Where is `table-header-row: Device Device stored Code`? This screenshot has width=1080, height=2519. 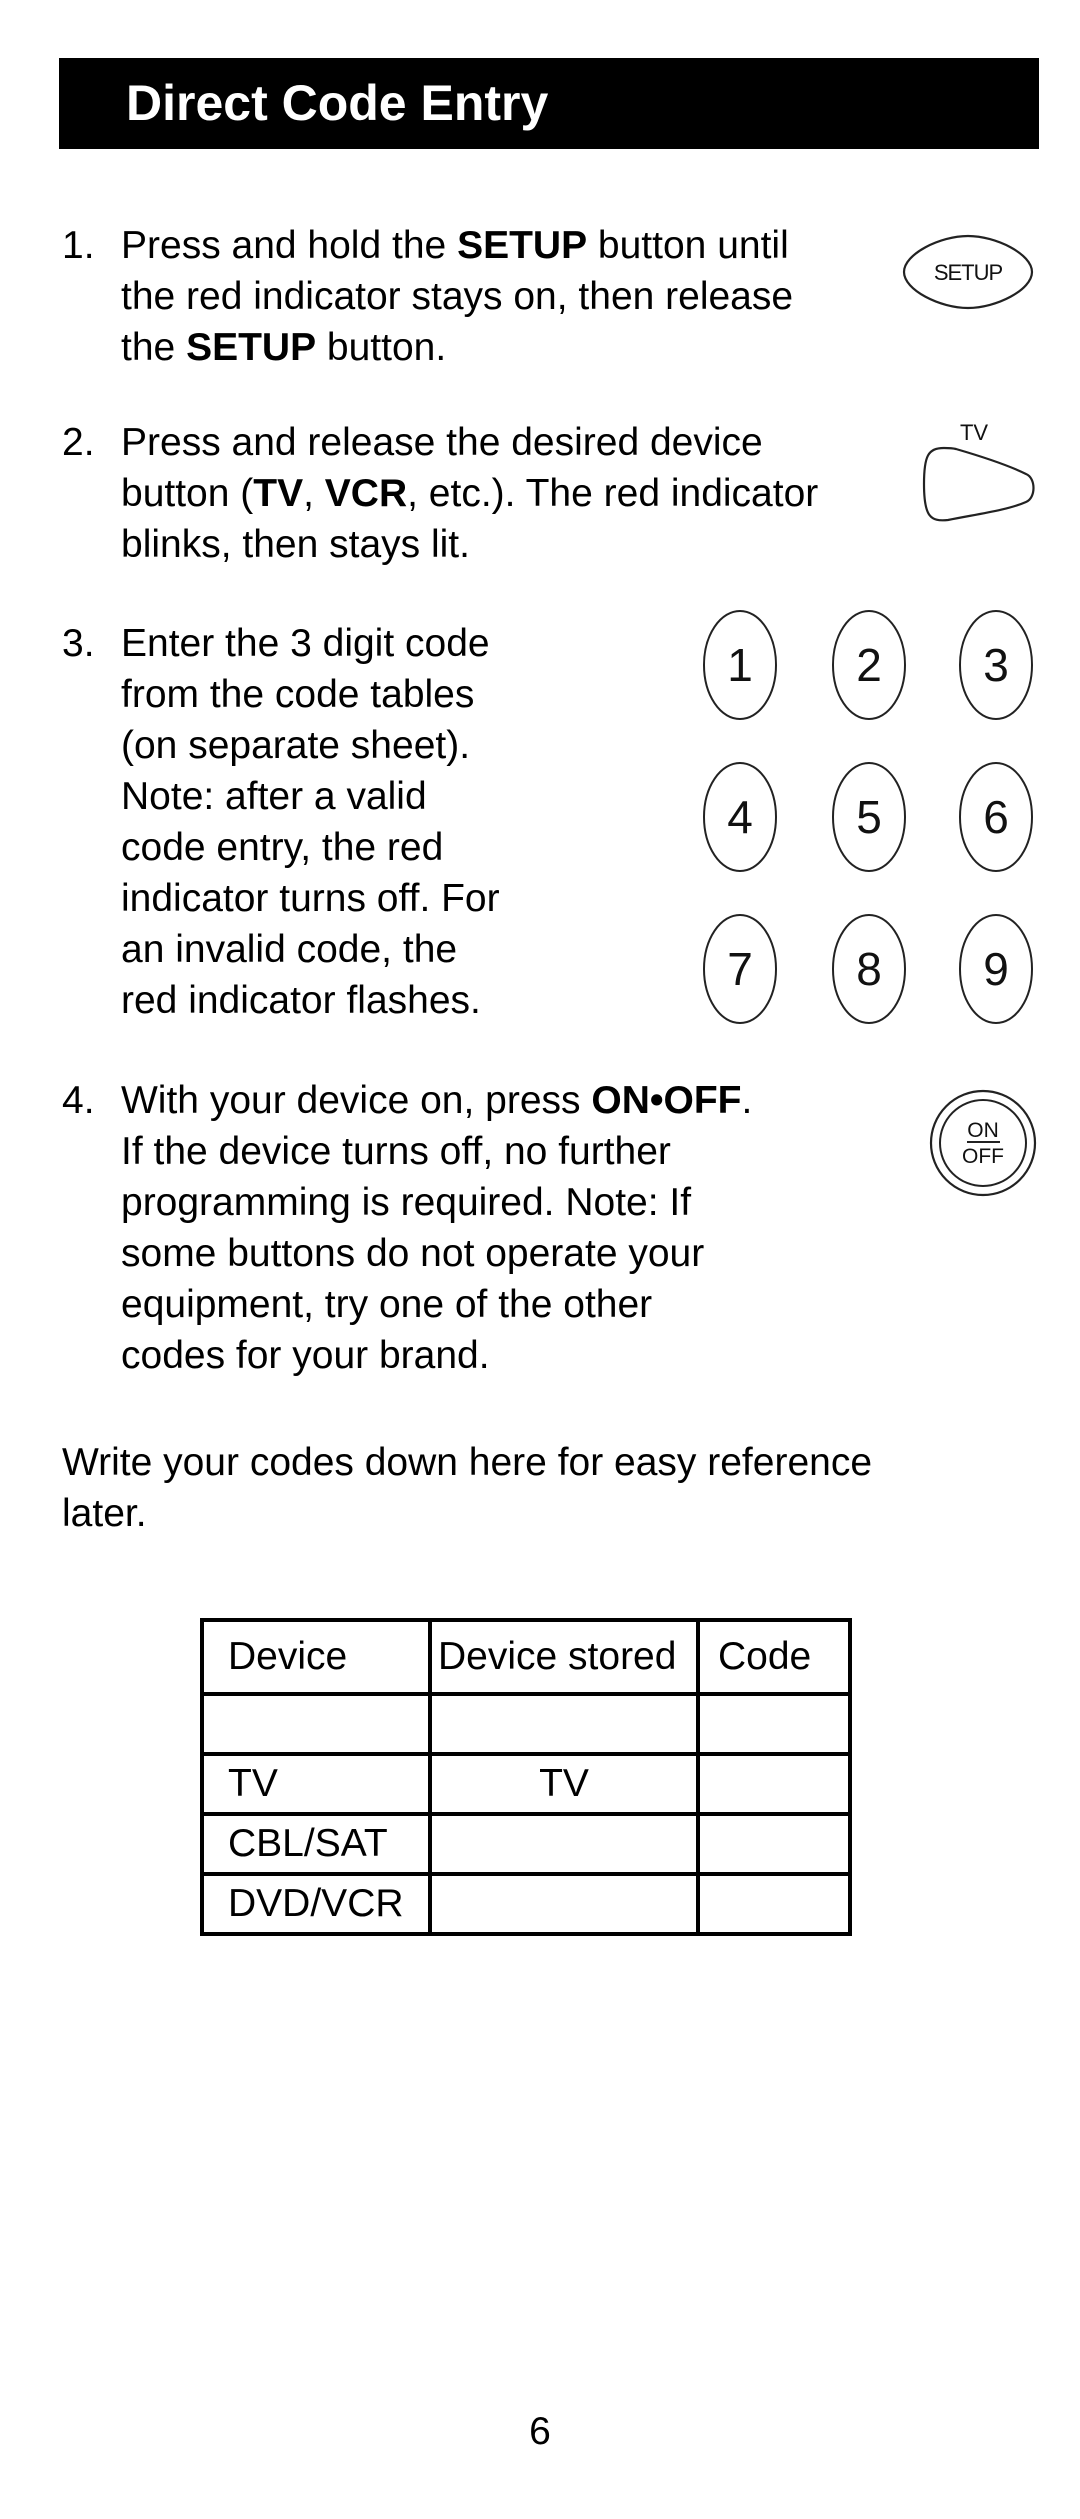 table-header-row: Device Device stored Code is located at coordinates (526, 1657).